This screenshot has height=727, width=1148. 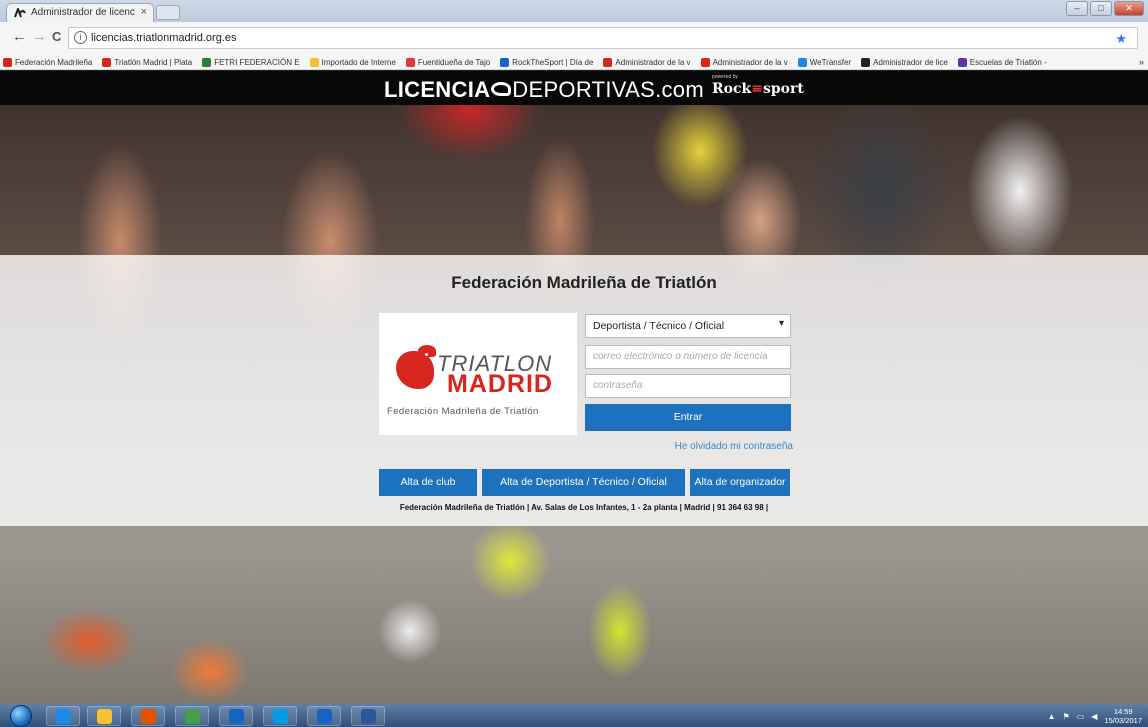 I want to click on outlook-icon, so click(x=236, y=716).